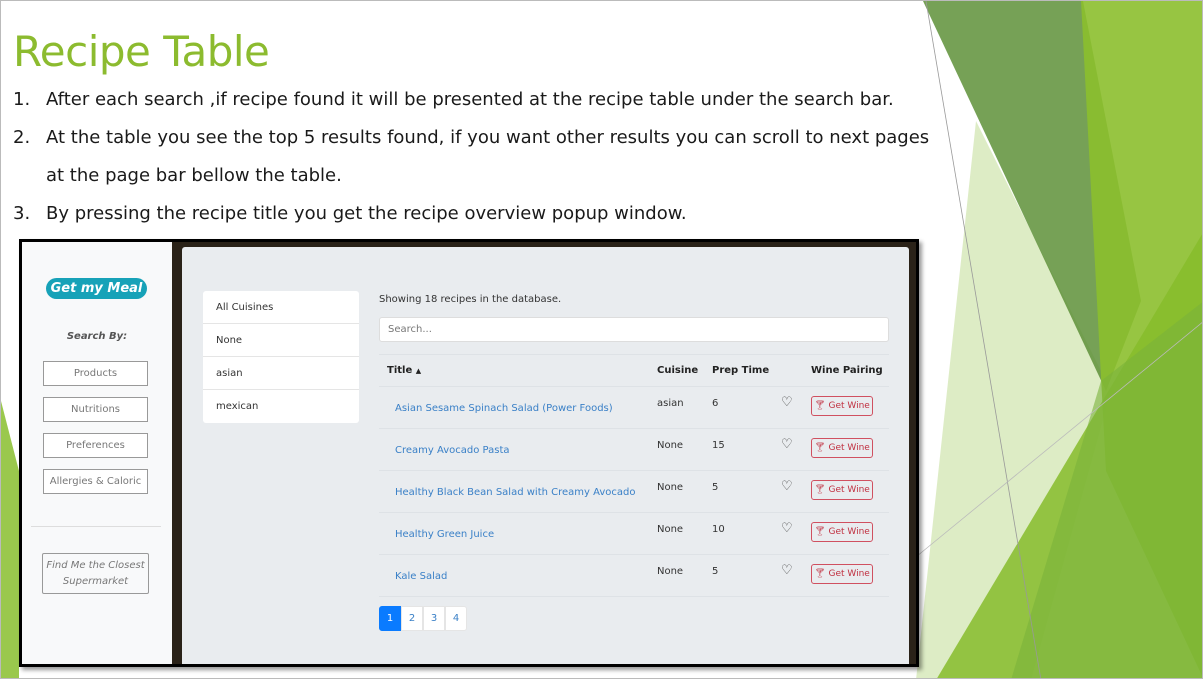 Image resolution: width=1203 pixels, height=679 pixels. I want to click on nutritions-button: Nutritions, so click(95, 409).